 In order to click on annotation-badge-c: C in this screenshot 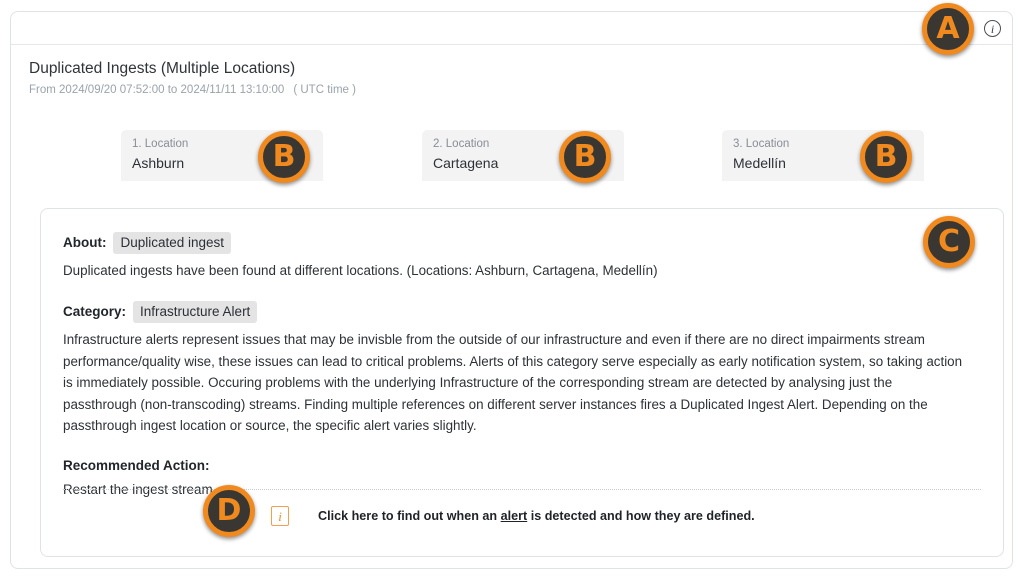, I will do `click(949, 242)`.